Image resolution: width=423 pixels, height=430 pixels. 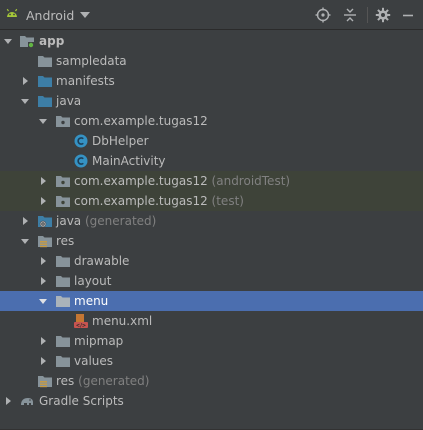 I want to click on tree-item-drawable: drawable, so click(x=211, y=261).